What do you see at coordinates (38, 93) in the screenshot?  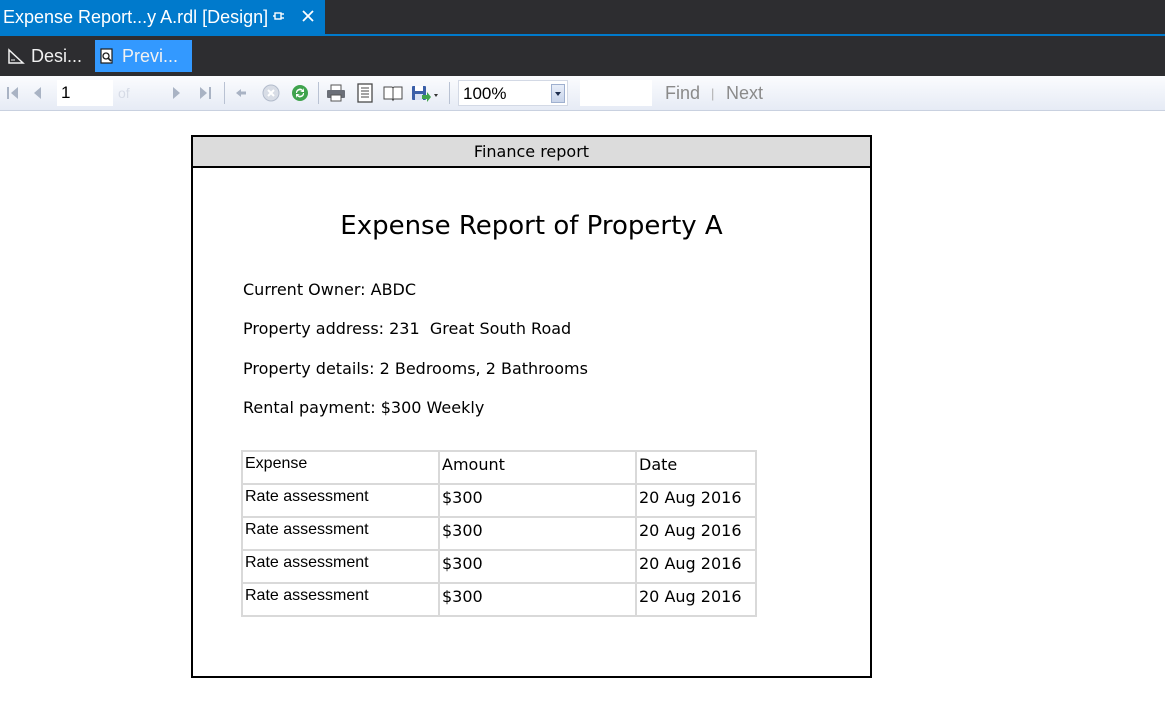 I see `previous-page-icon` at bounding box center [38, 93].